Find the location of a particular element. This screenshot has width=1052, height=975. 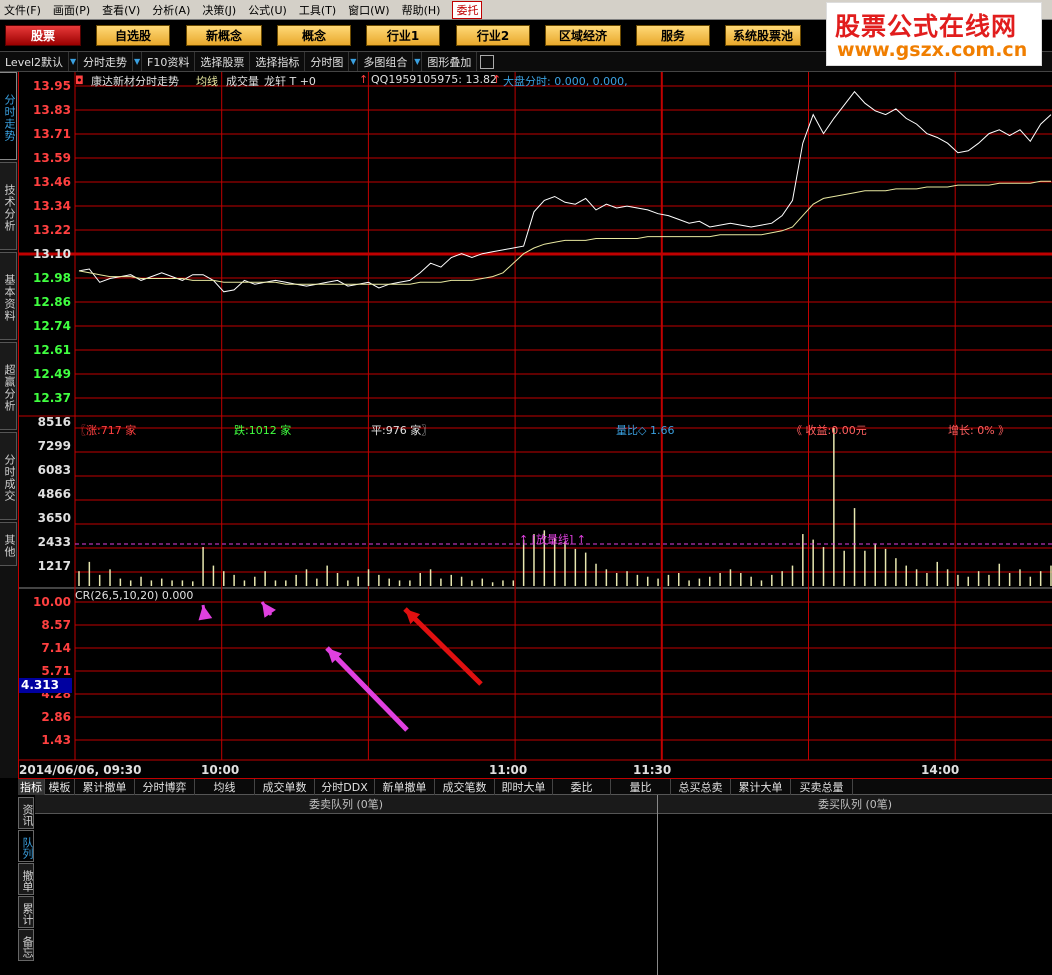

industry2-button: 行业2 is located at coordinates (493, 35).